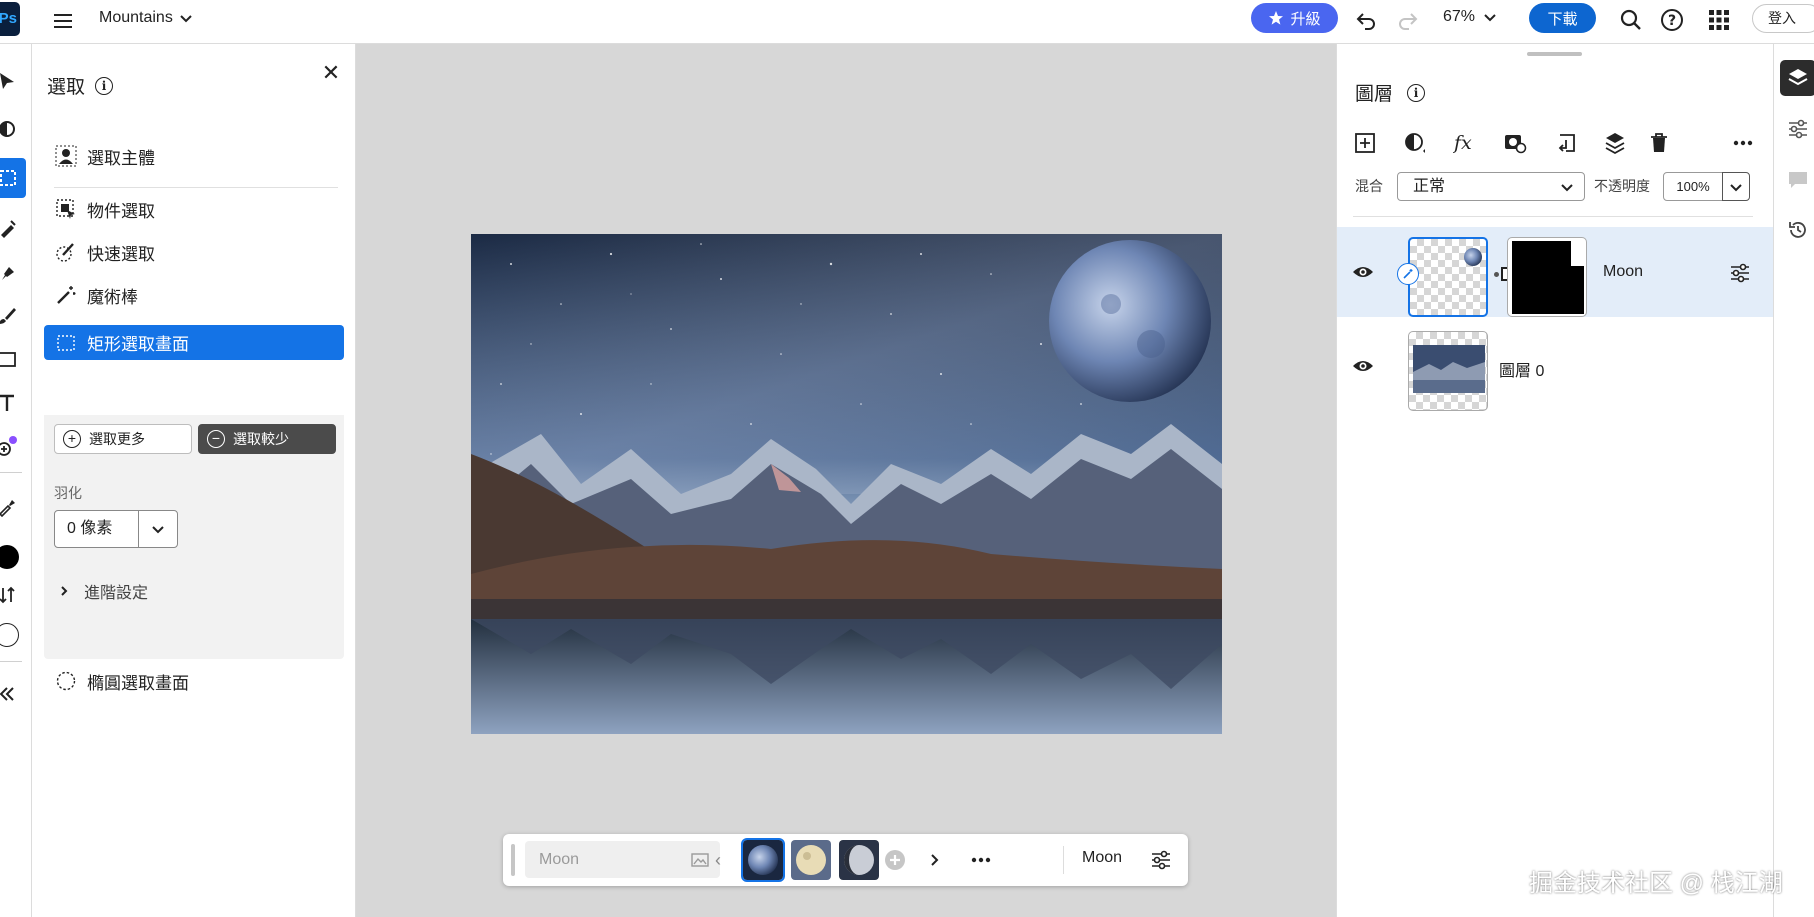 This screenshot has width=1814, height=917. Describe the element at coordinates (121, 254) in the screenshot. I see `item-label: 快速選取` at that location.